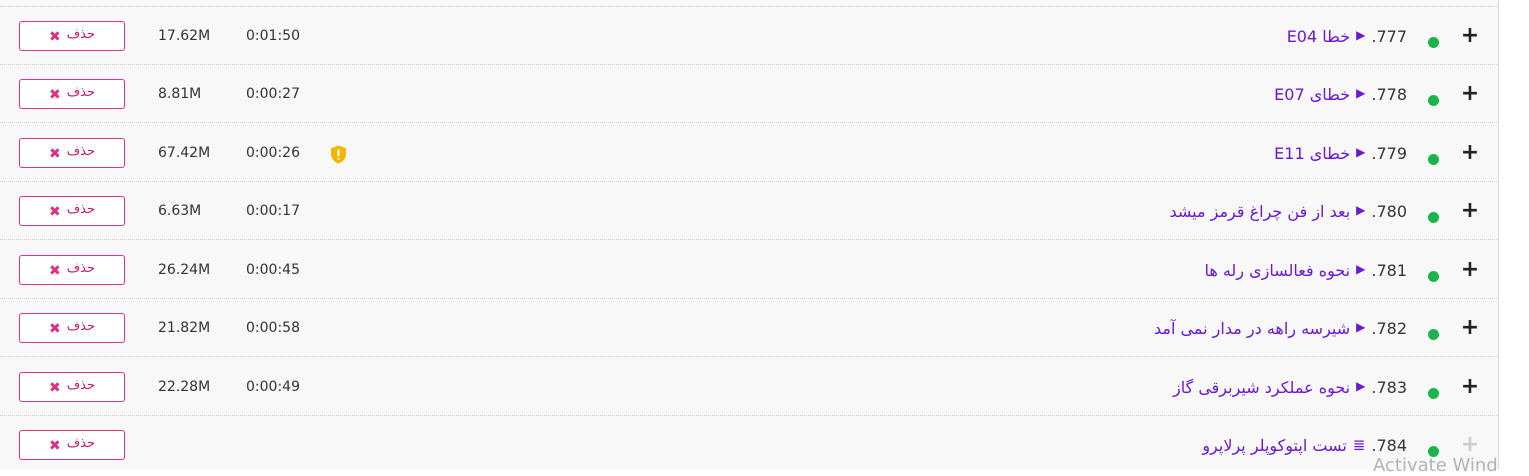  I want to click on file-size: 8.81M, so click(180, 94).